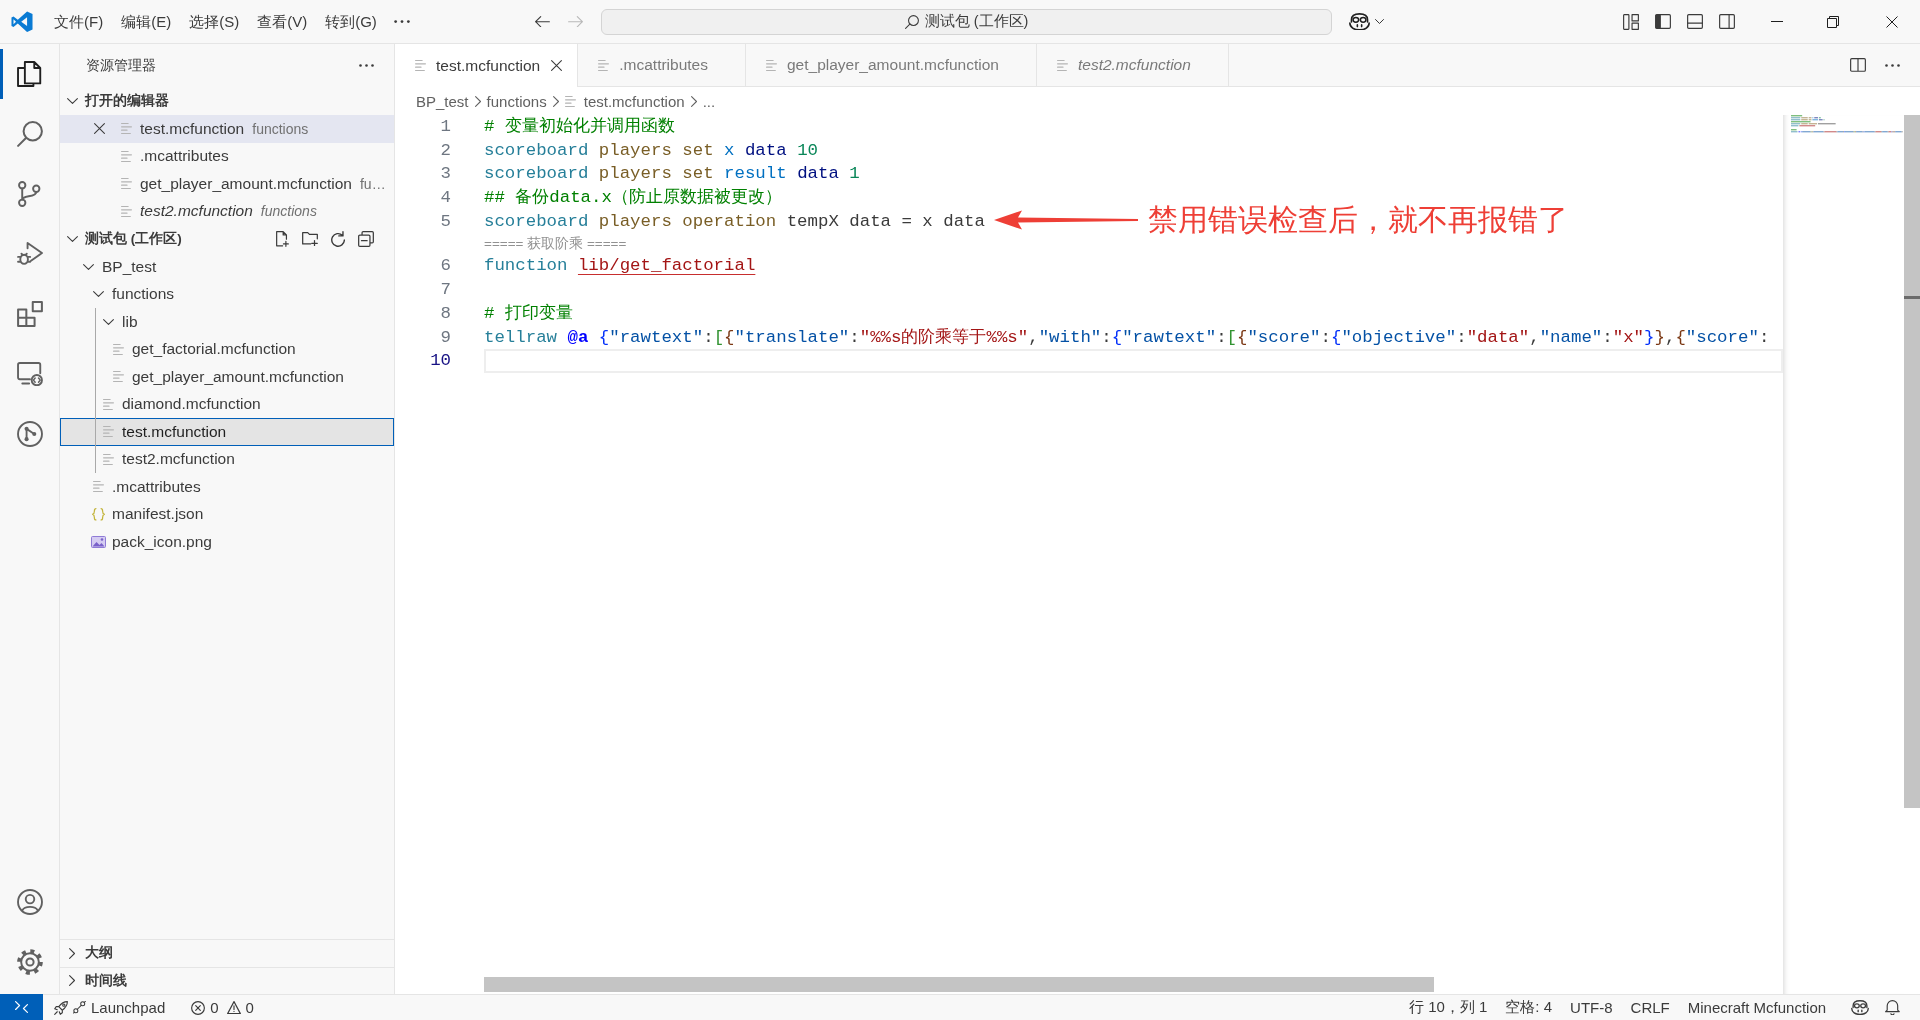 The height and width of the screenshot is (1020, 1920). What do you see at coordinates (29, 74) in the screenshot?
I see `files-icon` at bounding box center [29, 74].